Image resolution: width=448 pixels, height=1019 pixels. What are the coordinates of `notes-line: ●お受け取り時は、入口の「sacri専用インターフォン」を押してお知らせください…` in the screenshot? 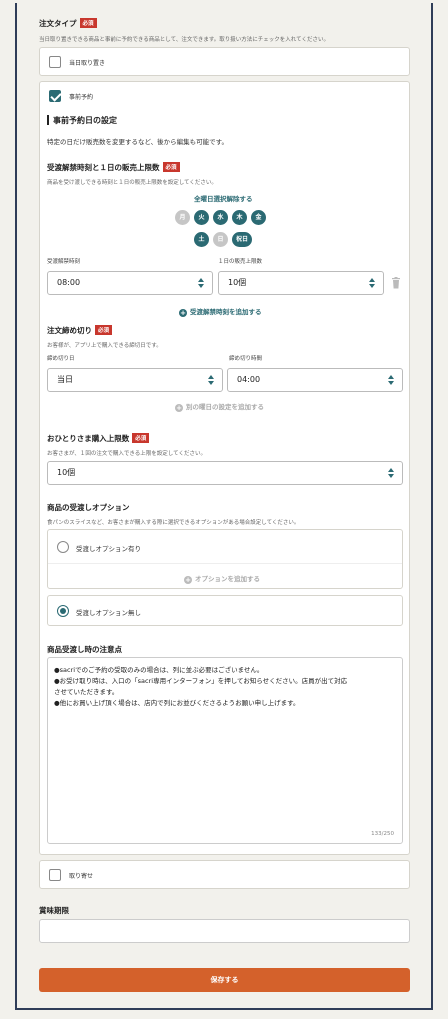 It's located at (201, 681).